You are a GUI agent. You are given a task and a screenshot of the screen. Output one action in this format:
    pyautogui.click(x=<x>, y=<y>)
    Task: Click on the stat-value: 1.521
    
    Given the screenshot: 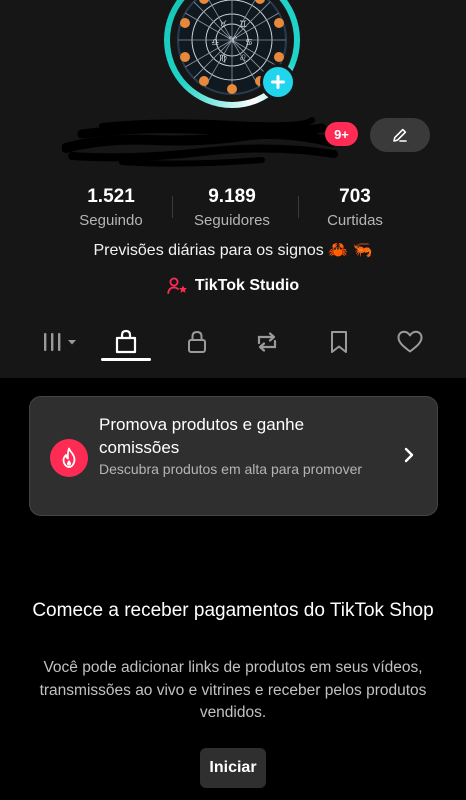 What is the action you would take?
    pyautogui.click(x=111, y=196)
    